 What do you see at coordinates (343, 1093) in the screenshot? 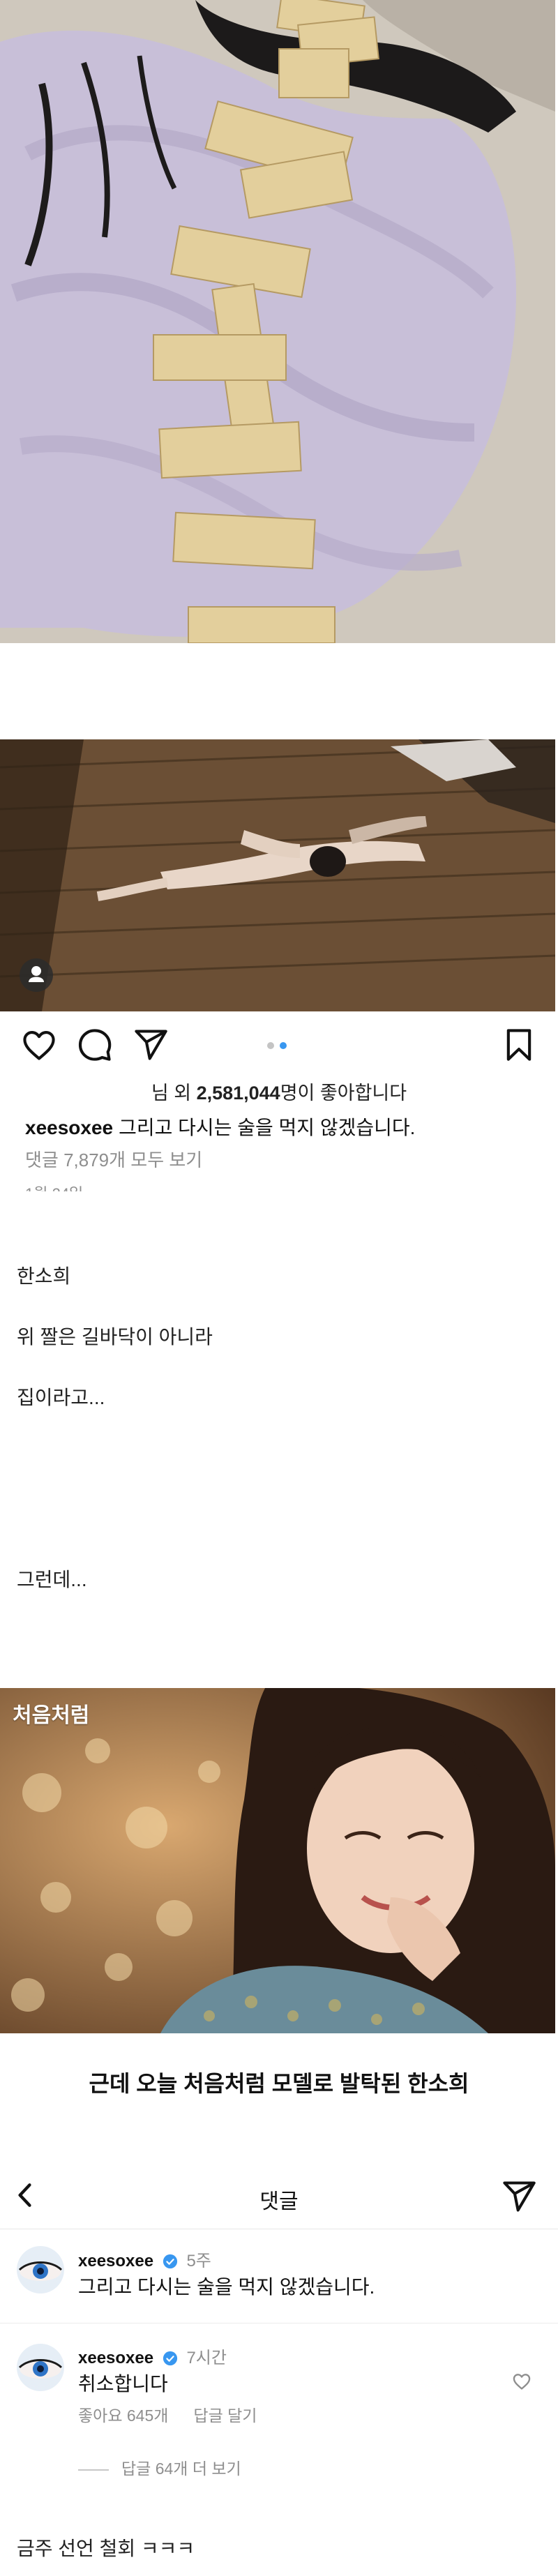
I see `likes-suffix: 명이 좋아합니다` at bounding box center [343, 1093].